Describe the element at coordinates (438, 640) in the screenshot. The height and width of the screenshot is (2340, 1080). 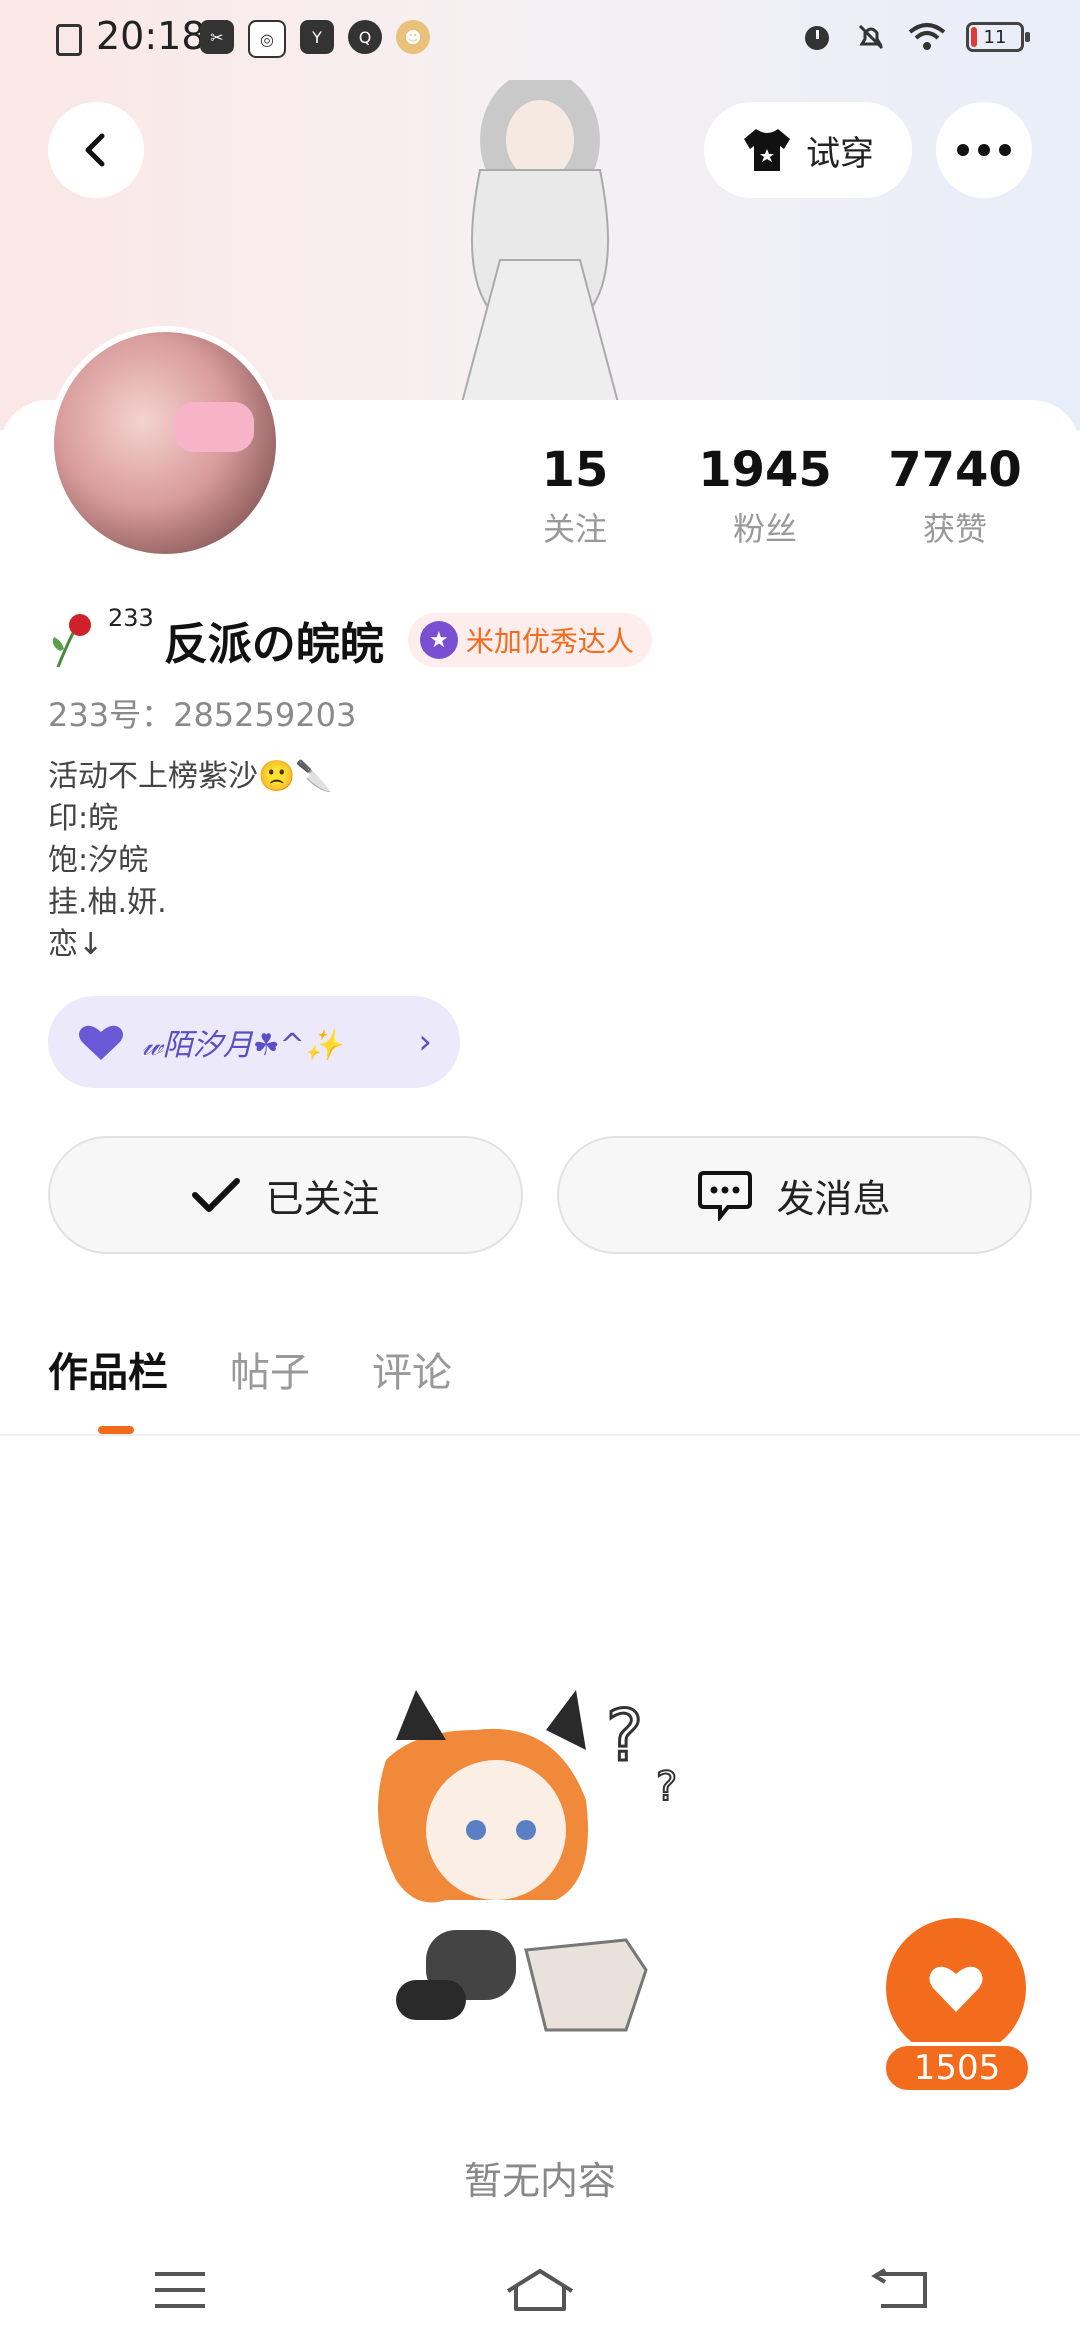
I see `talent-star-icon: ★` at that location.